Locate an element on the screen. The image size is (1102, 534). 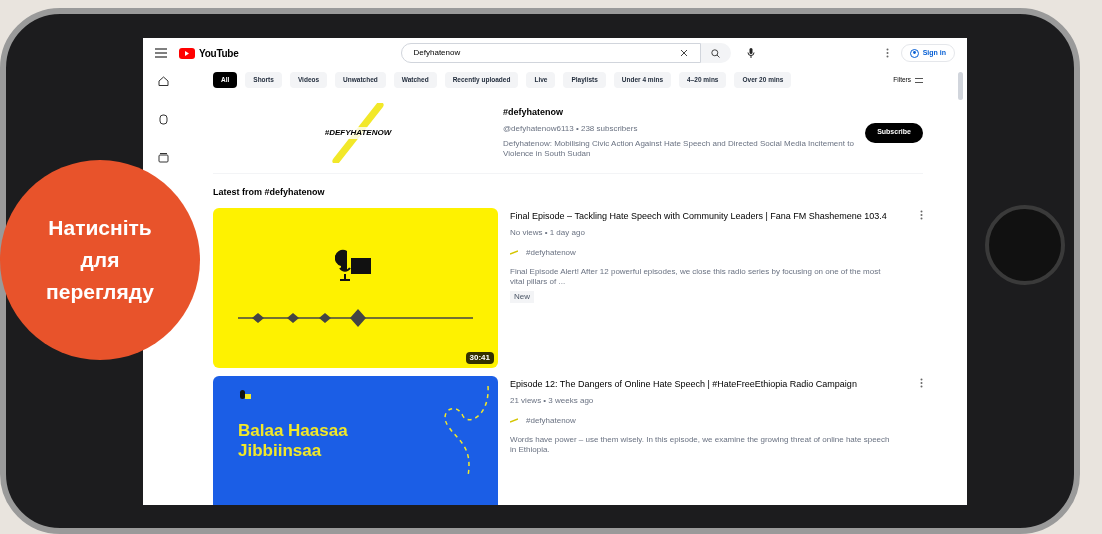
subscriptions-icon is located at coordinates (163, 158).